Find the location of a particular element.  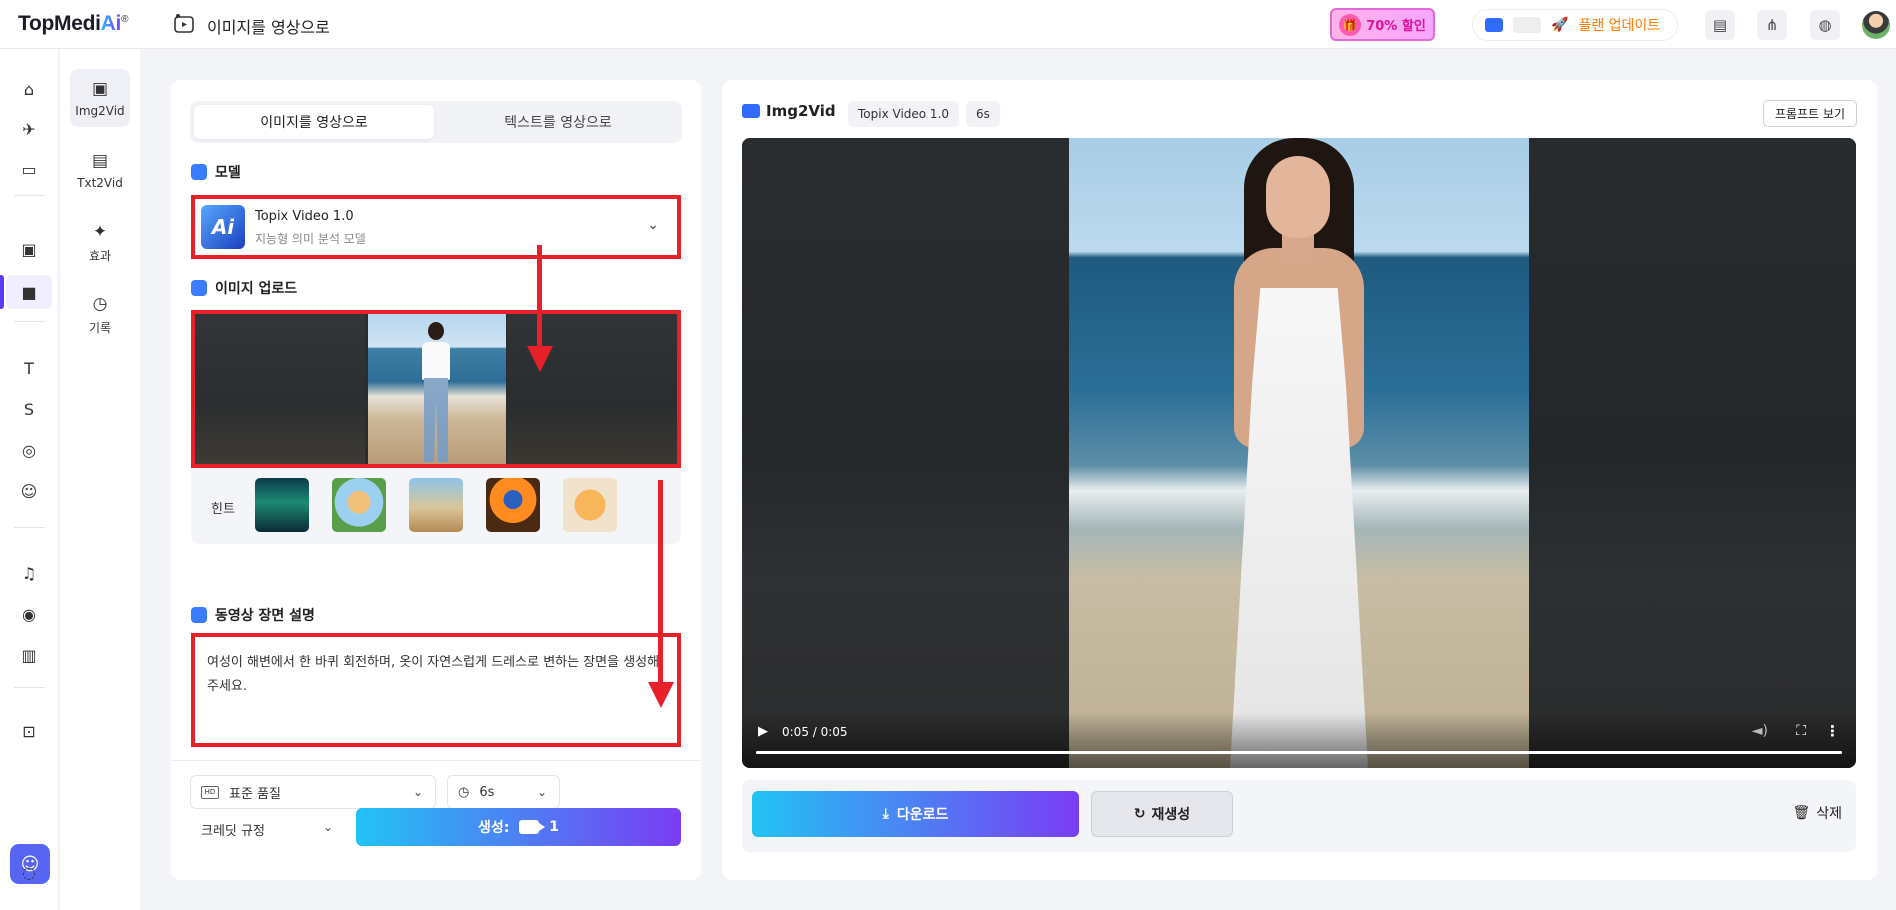

text-to-video-icon: ▤ is located at coordinates (100, 161).